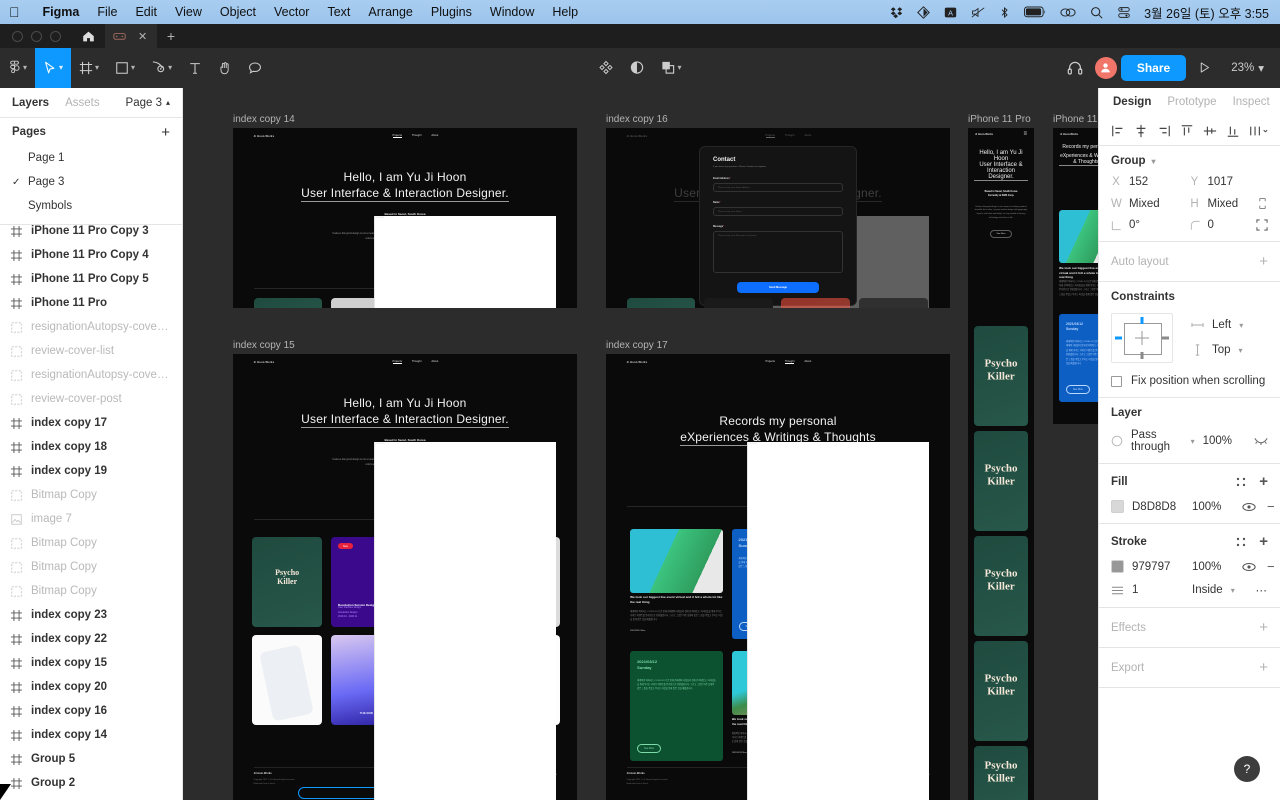 This screenshot has width=1280, height=800. I want to click on project-card-mobile, so click(287, 680).